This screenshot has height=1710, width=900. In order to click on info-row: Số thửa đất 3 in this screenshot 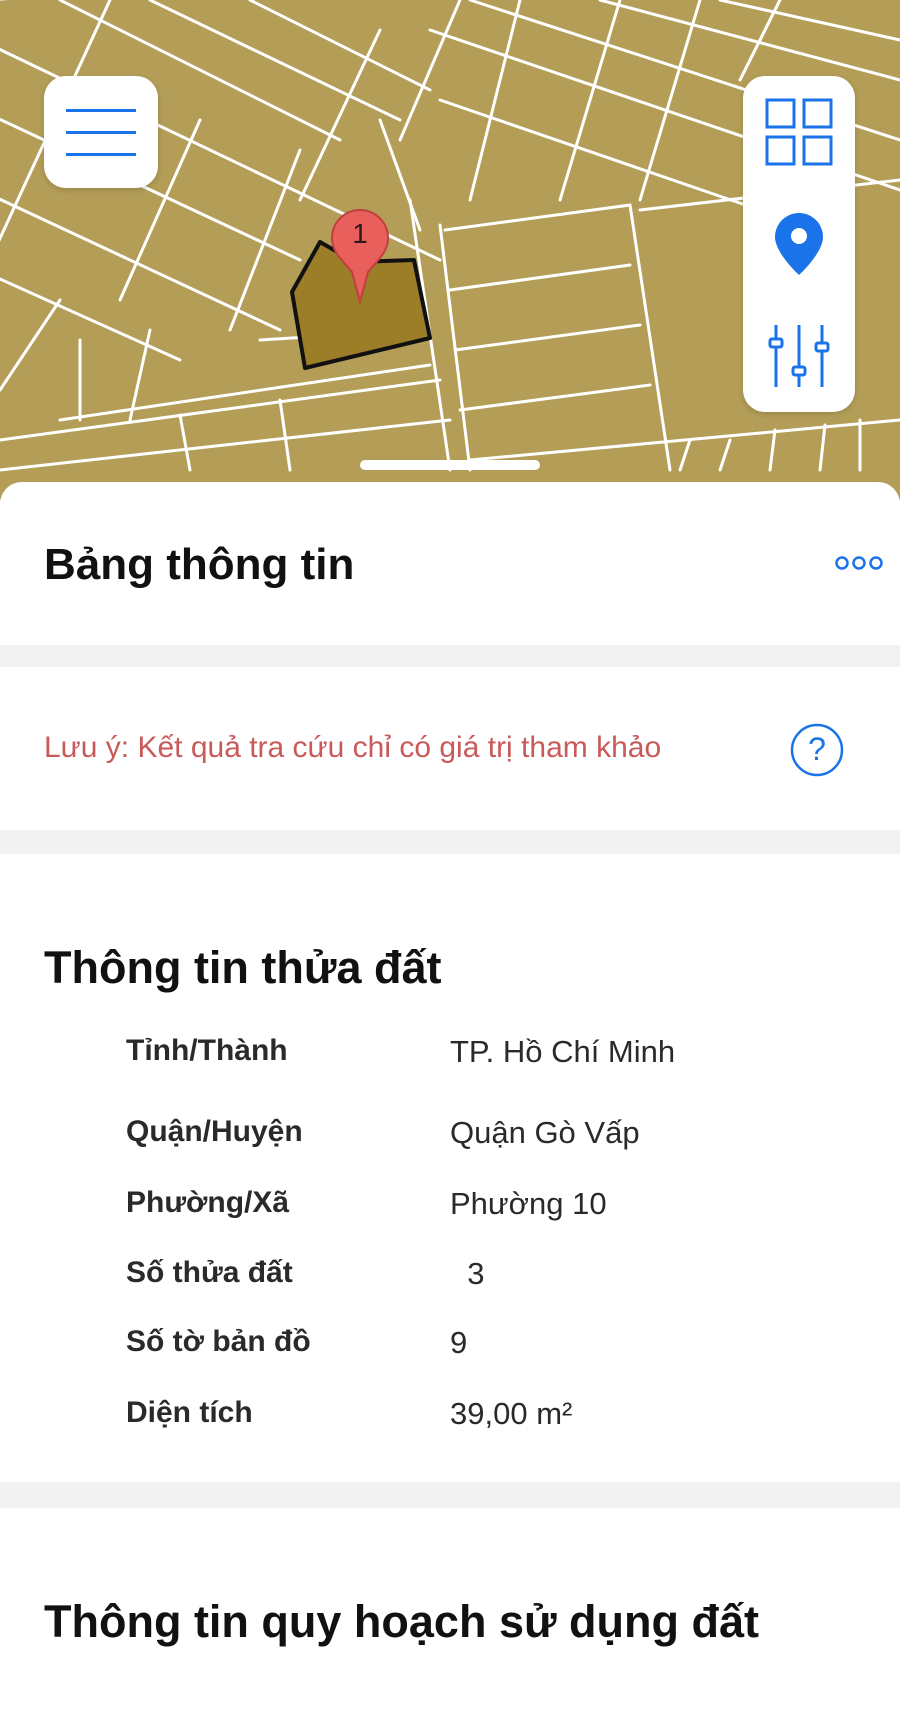, I will do `click(450, 1281)`.